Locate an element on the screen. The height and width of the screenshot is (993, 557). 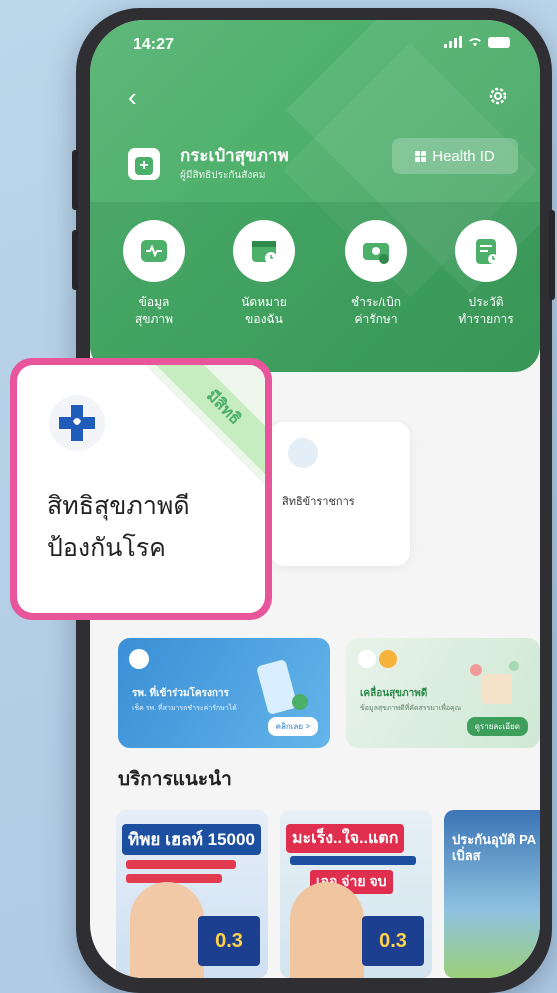
wellness-banner-desc: ข้อมูลสุขภาพดีที่คัดสรรมาเพื่อคุณ is located at coordinates (411, 708).